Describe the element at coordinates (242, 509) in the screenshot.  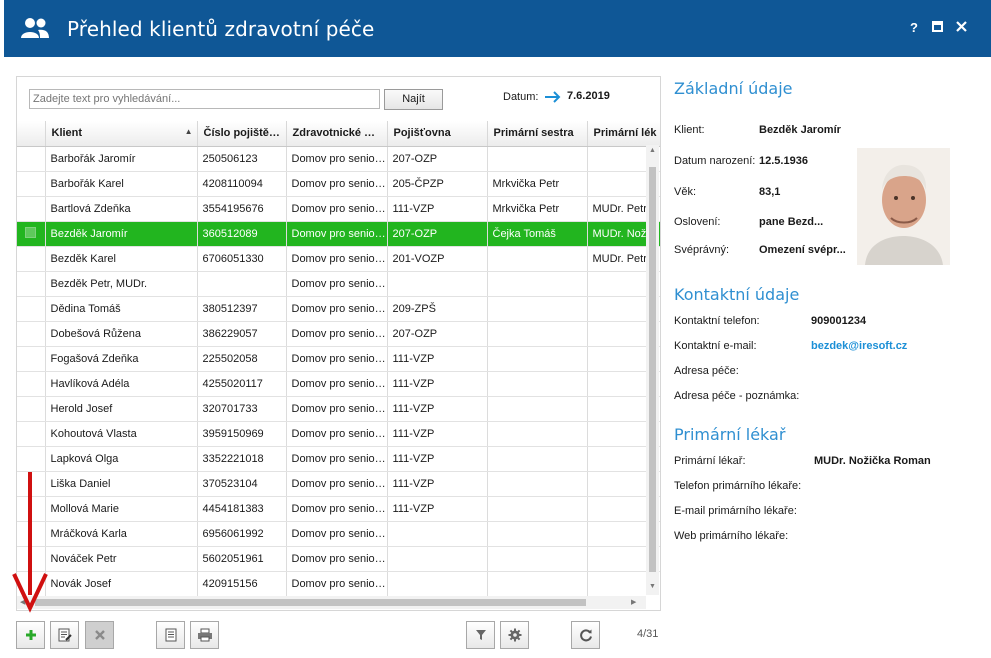
I see `cell-insurance-number: 4454181383` at that location.